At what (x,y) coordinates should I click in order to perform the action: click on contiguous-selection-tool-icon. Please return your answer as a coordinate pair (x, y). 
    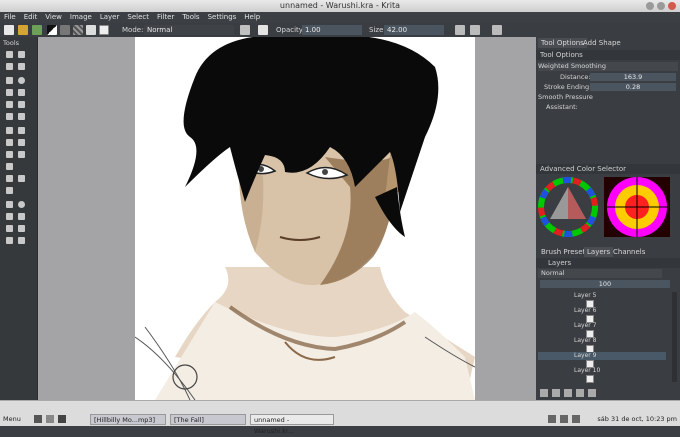
    Looking at the image, I should click on (9, 228).